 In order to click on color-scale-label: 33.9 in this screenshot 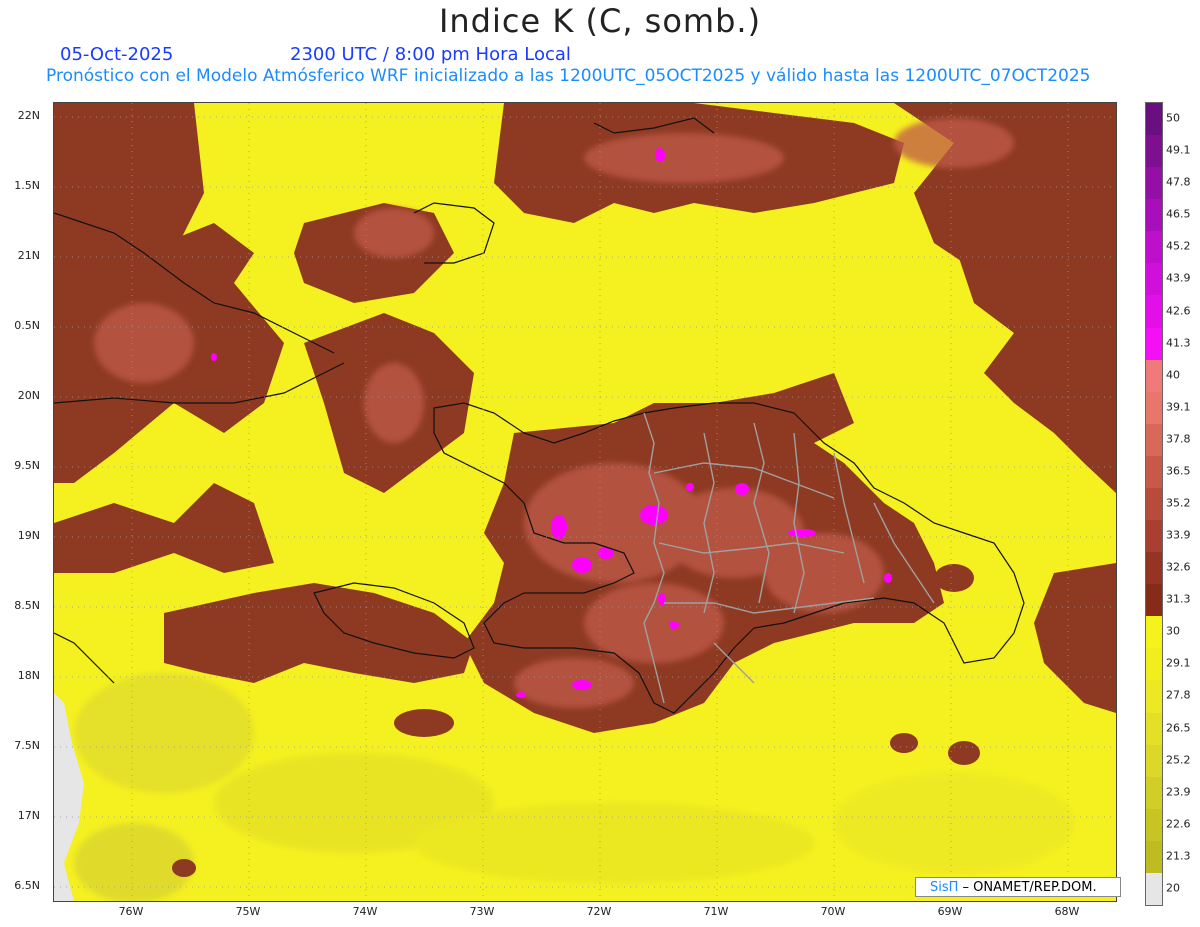, I will do `click(1178, 535)`.